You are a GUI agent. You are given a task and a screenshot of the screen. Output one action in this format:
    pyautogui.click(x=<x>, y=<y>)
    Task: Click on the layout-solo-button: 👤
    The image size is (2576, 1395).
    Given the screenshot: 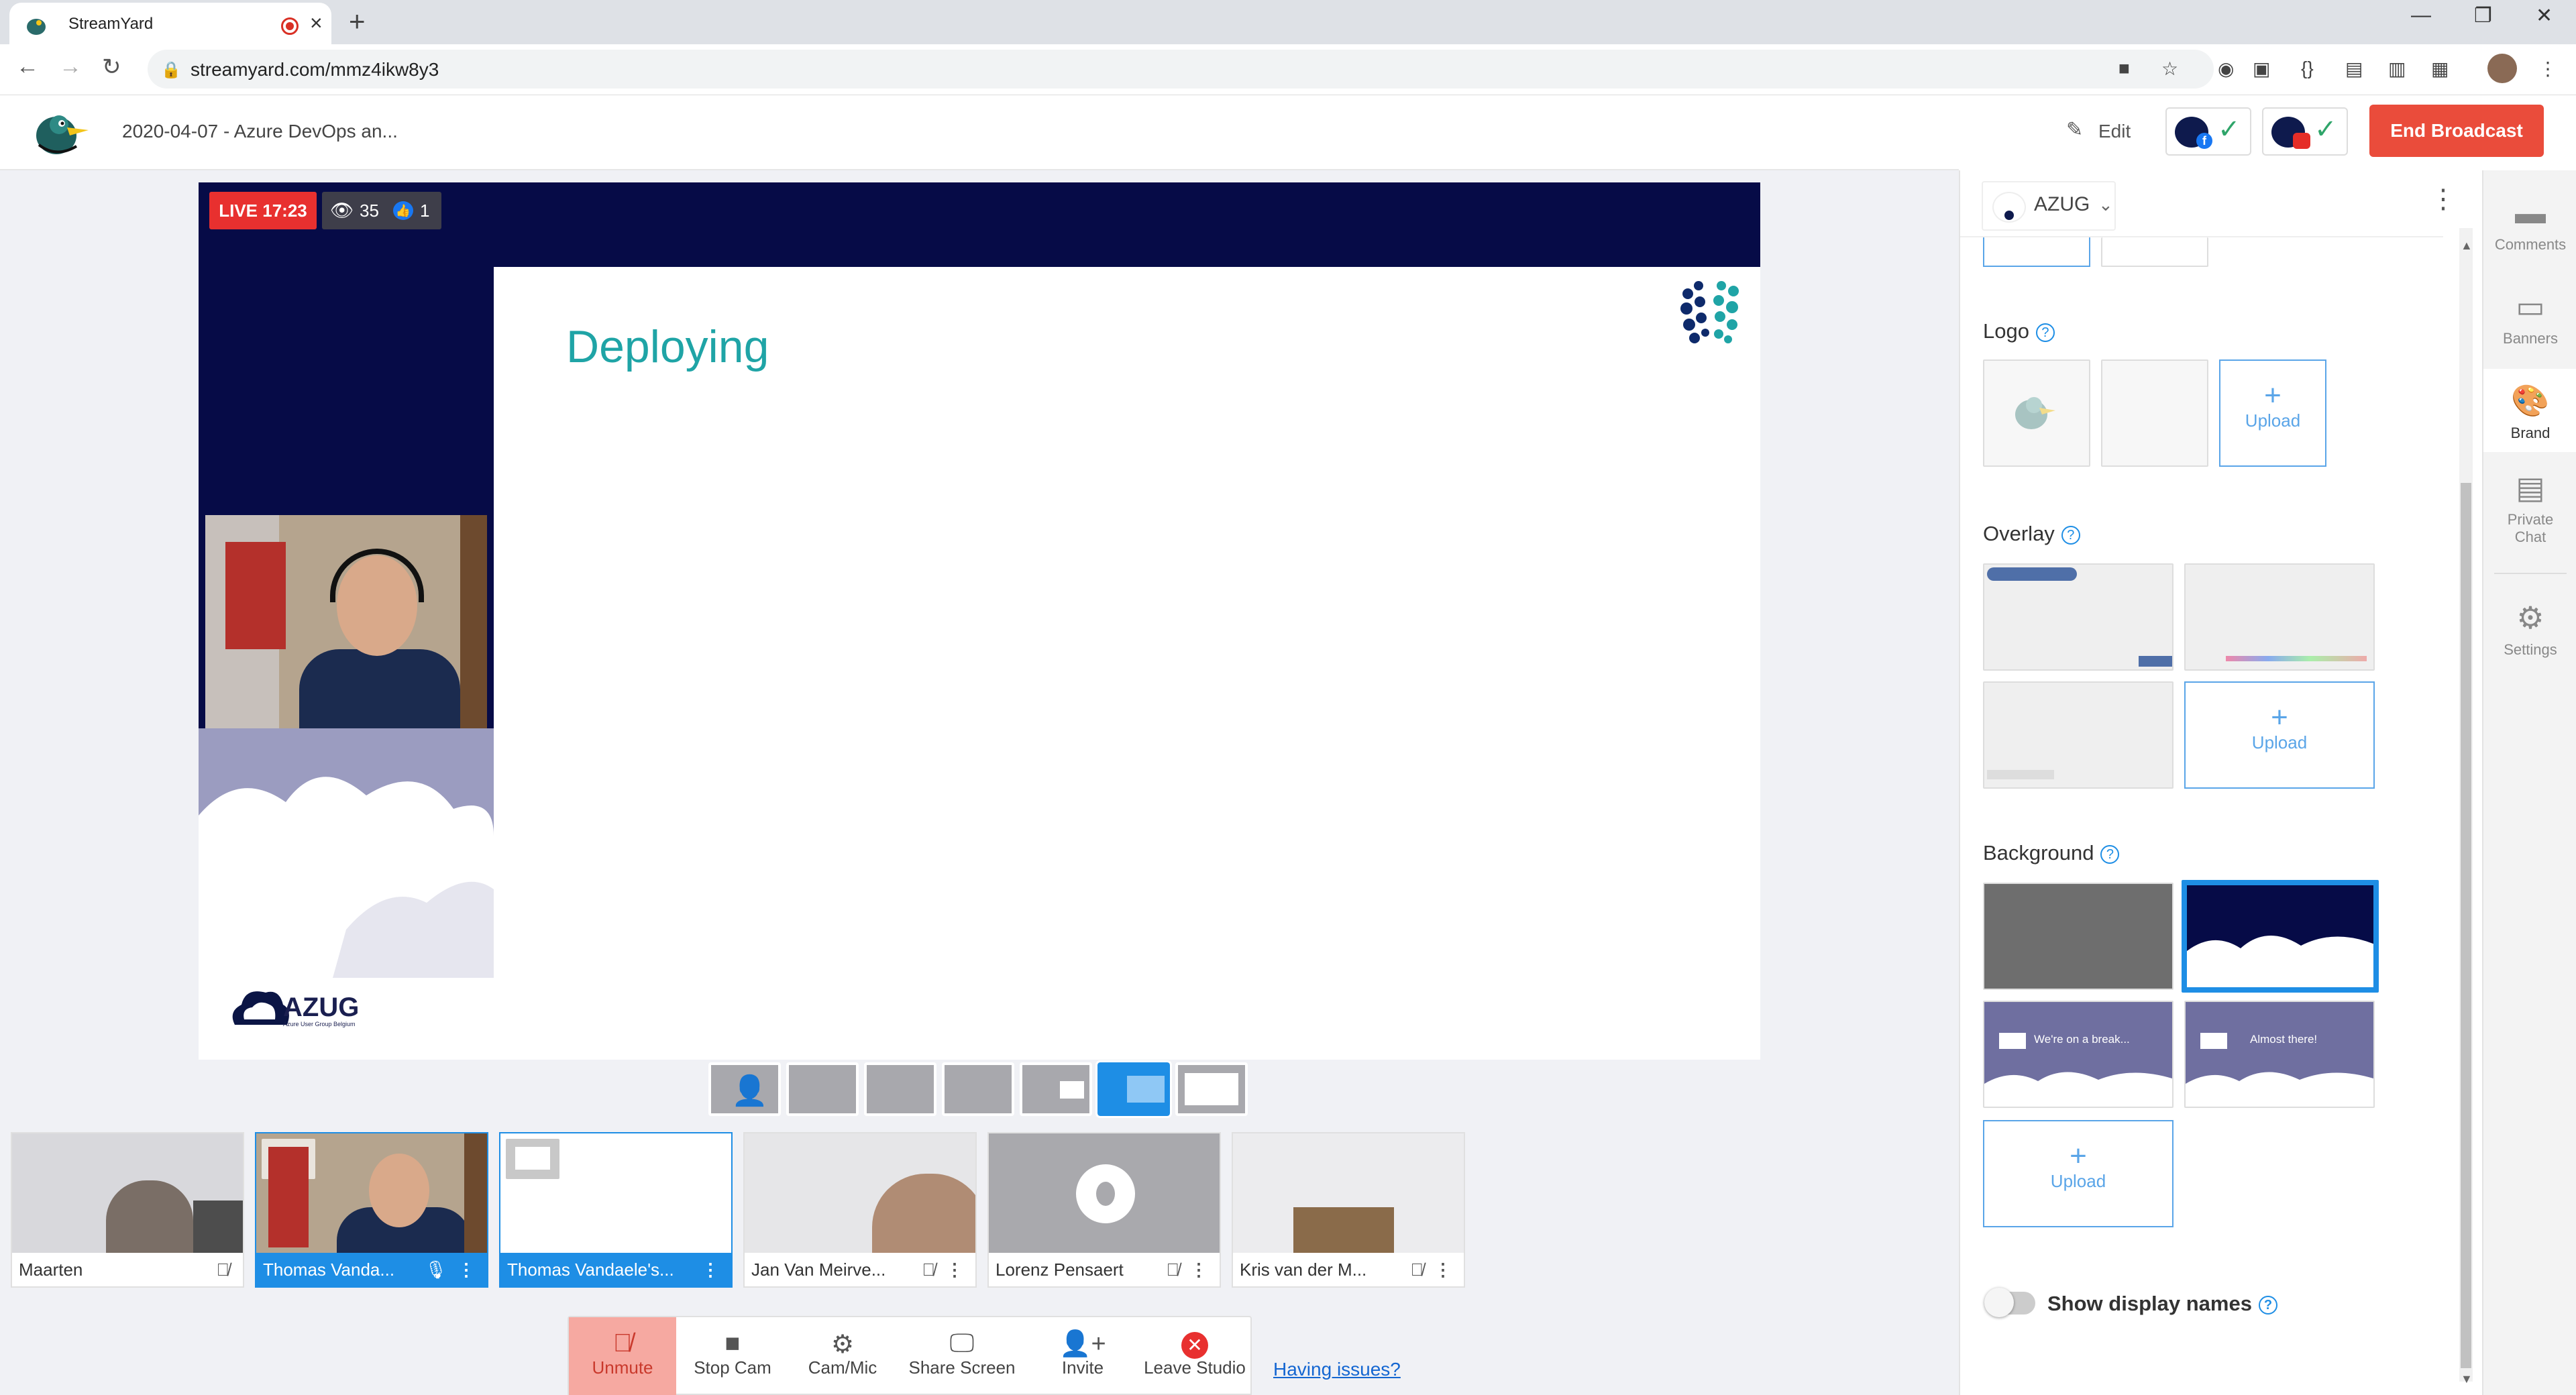 What is the action you would take?
    pyautogui.click(x=744, y=1089)
    